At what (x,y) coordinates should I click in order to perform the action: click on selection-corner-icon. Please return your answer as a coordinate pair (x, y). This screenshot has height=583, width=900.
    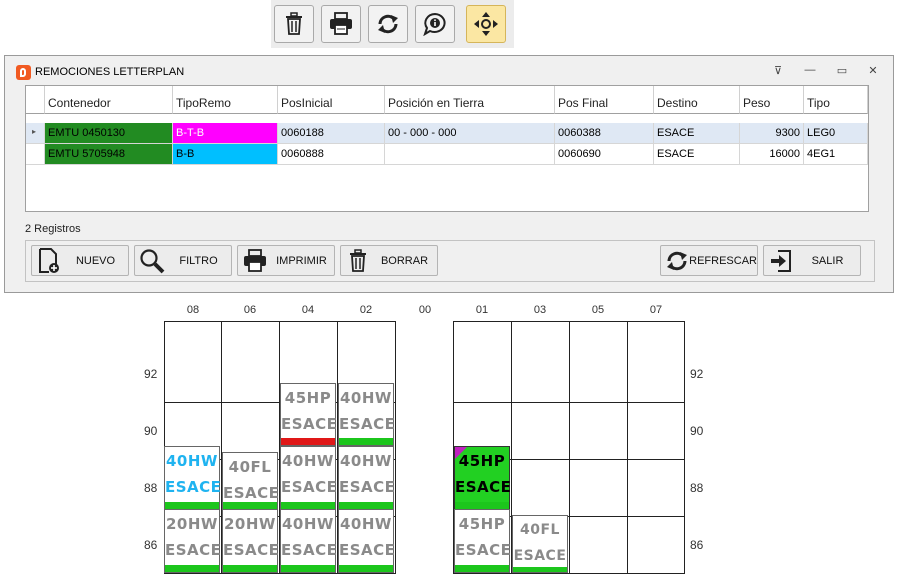
    Looking at the image, I should click on (461, 453).